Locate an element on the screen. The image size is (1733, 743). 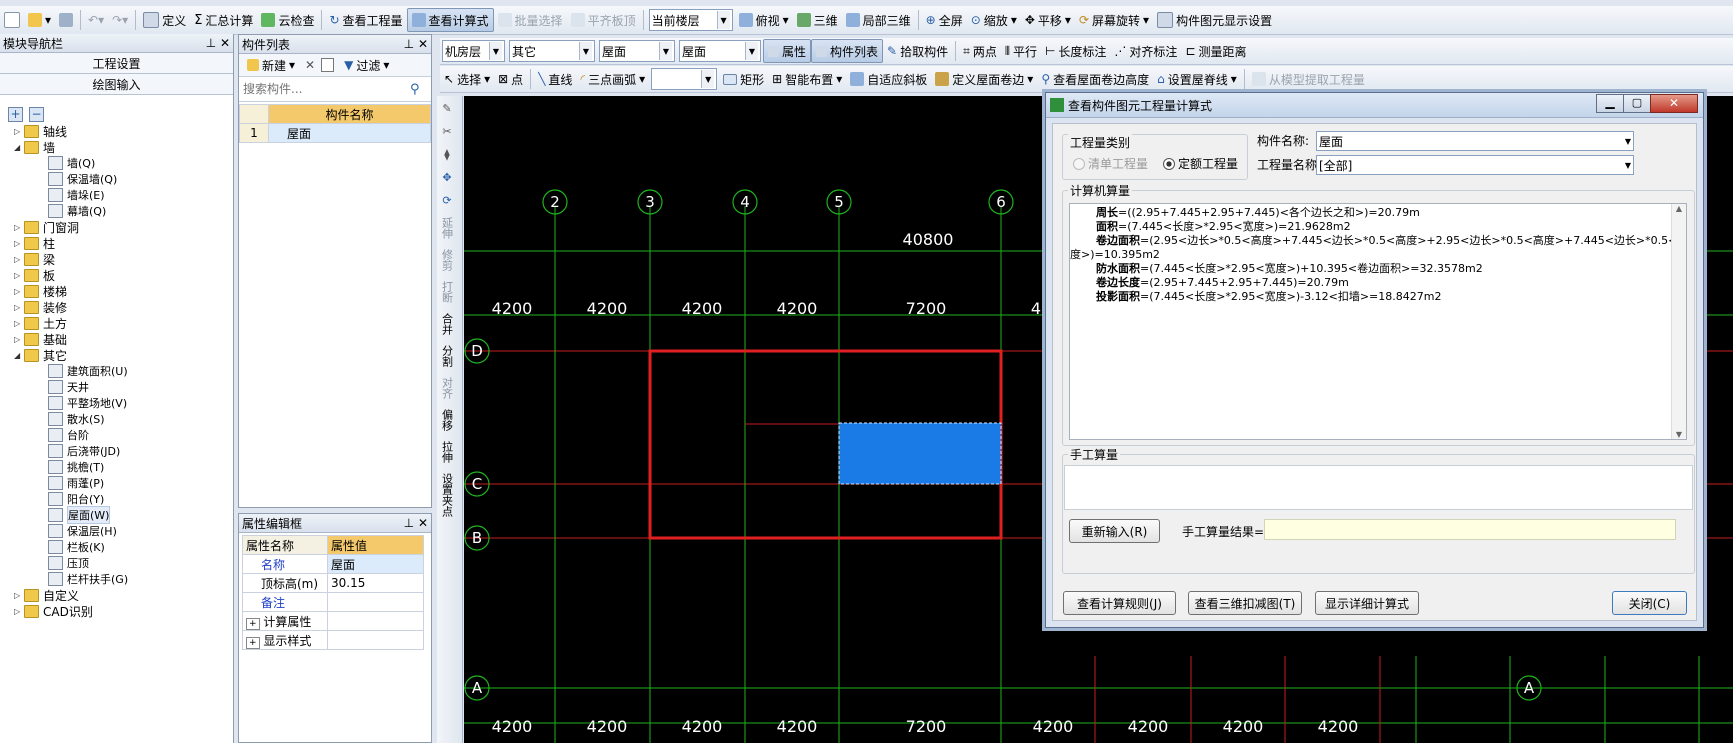
arc-option-dropdown: ▼ is located at coordinates (684, 79).